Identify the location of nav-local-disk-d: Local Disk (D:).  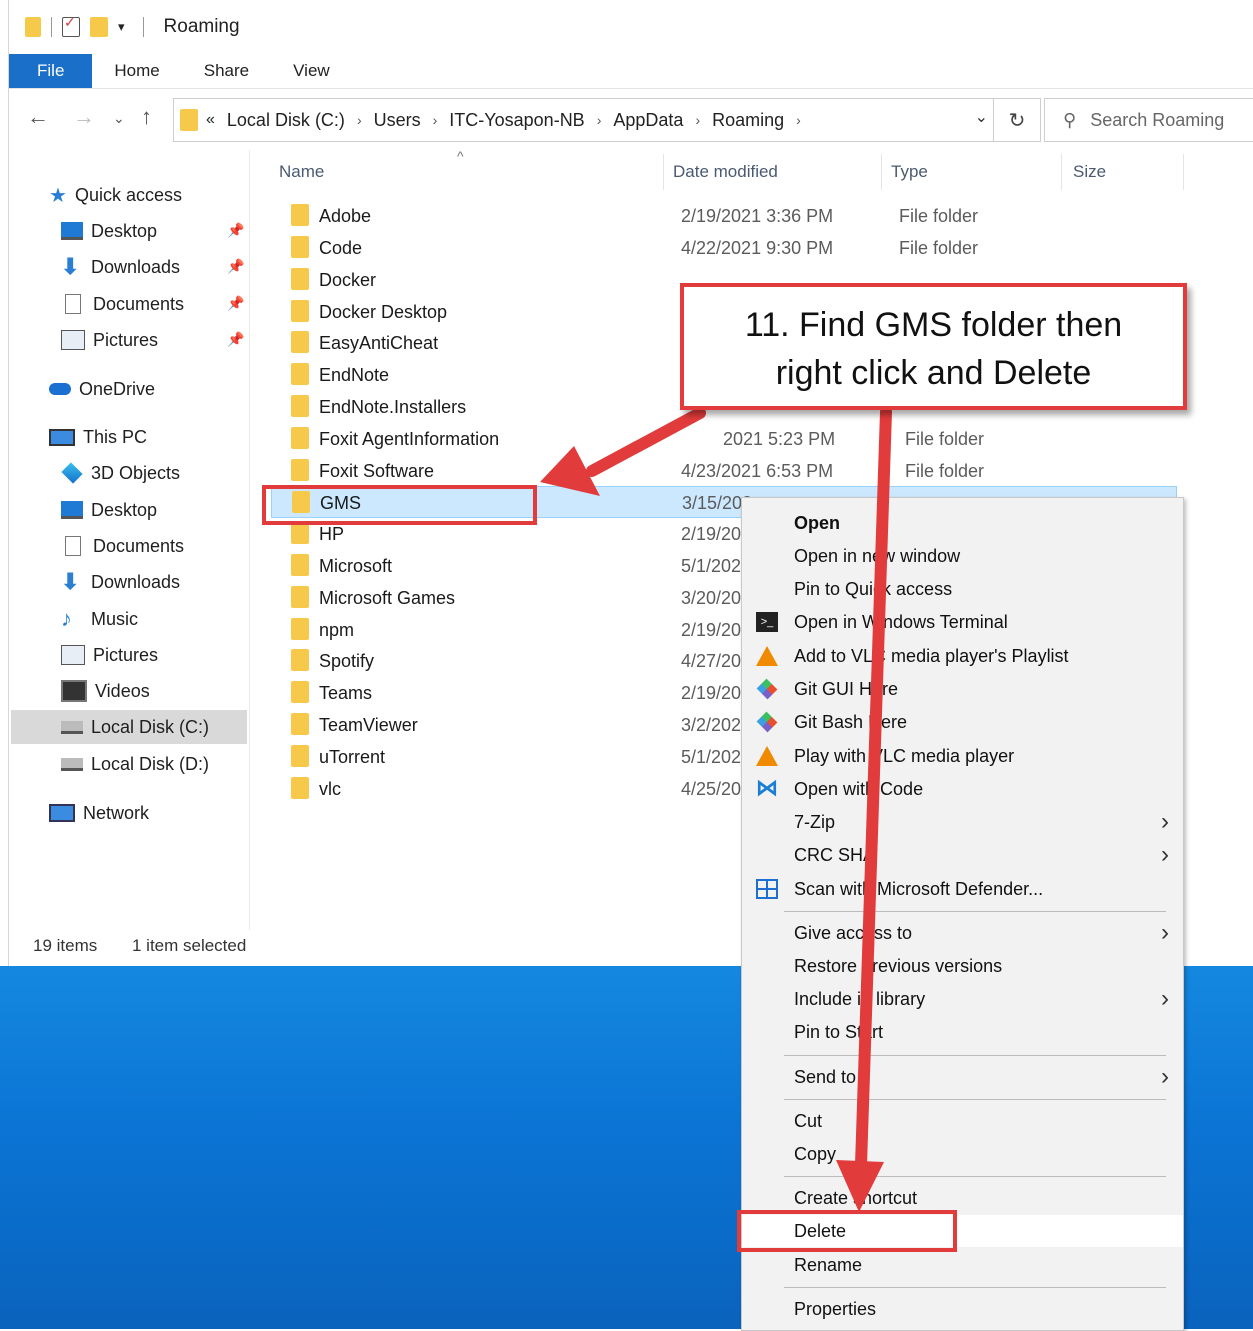
(135, 764).